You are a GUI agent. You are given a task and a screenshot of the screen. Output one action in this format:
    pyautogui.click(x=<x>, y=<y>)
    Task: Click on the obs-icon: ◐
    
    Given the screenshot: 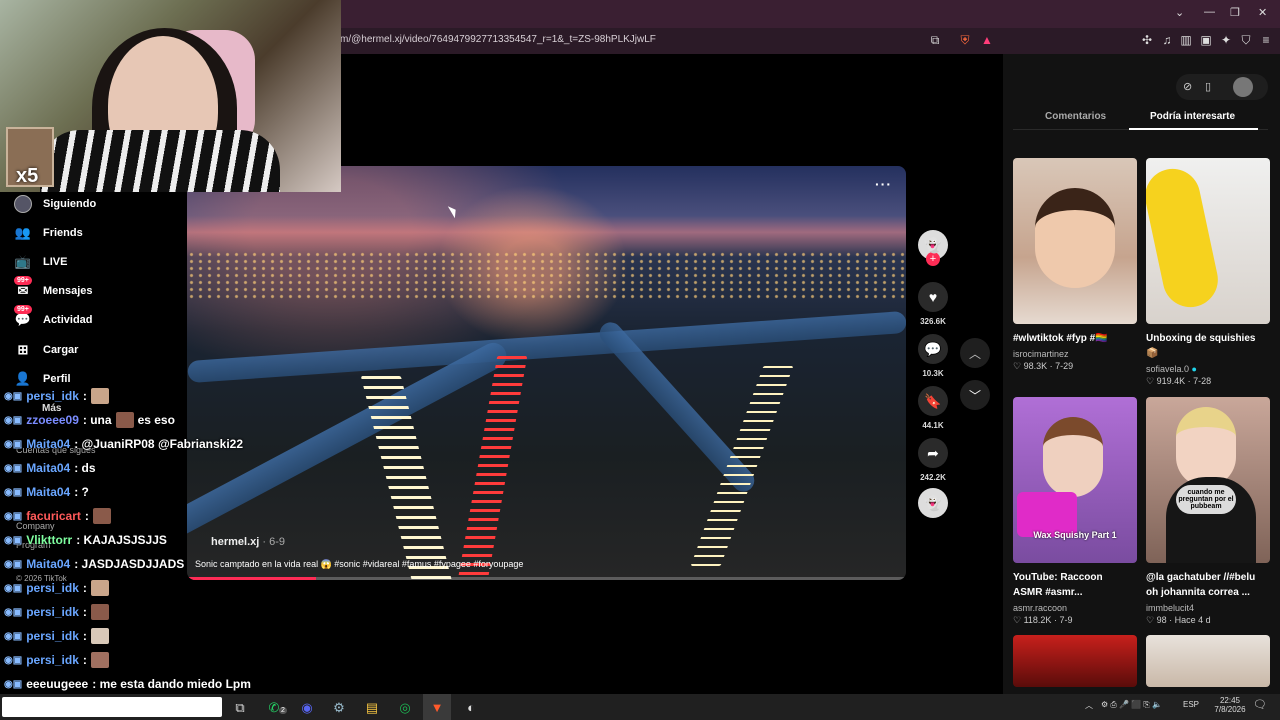 What is the action you would take?
    pyautogui.click(x=471, y=708)
    